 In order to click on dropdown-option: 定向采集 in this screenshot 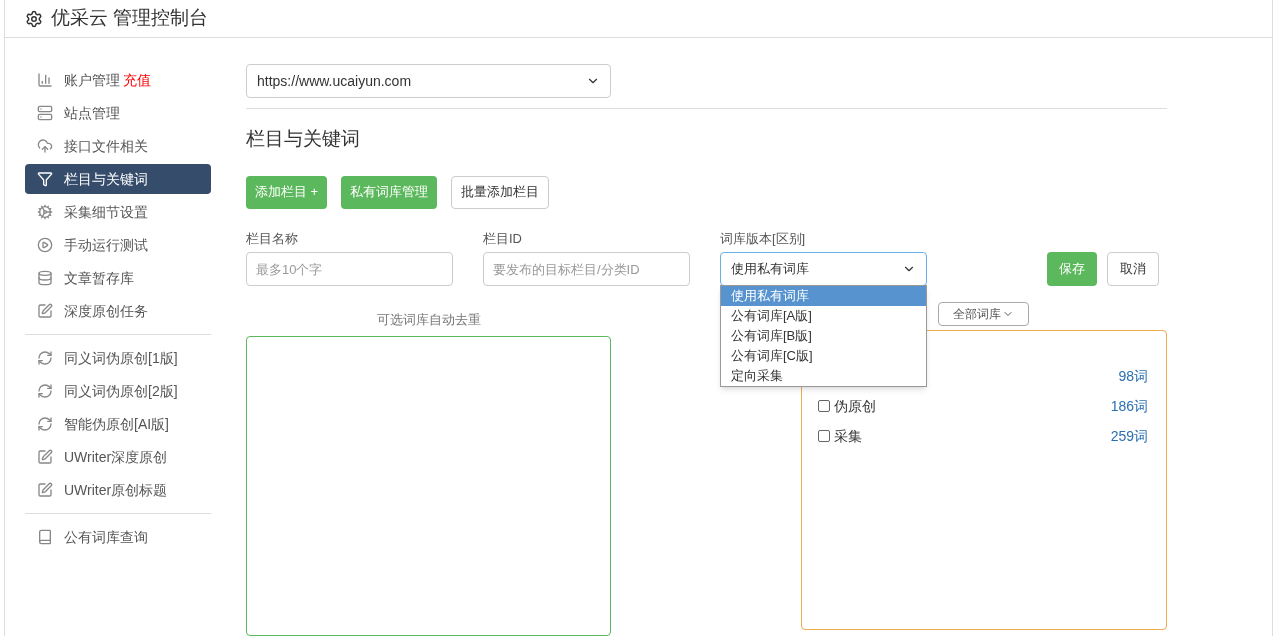, I will do `click(823, 375)`.